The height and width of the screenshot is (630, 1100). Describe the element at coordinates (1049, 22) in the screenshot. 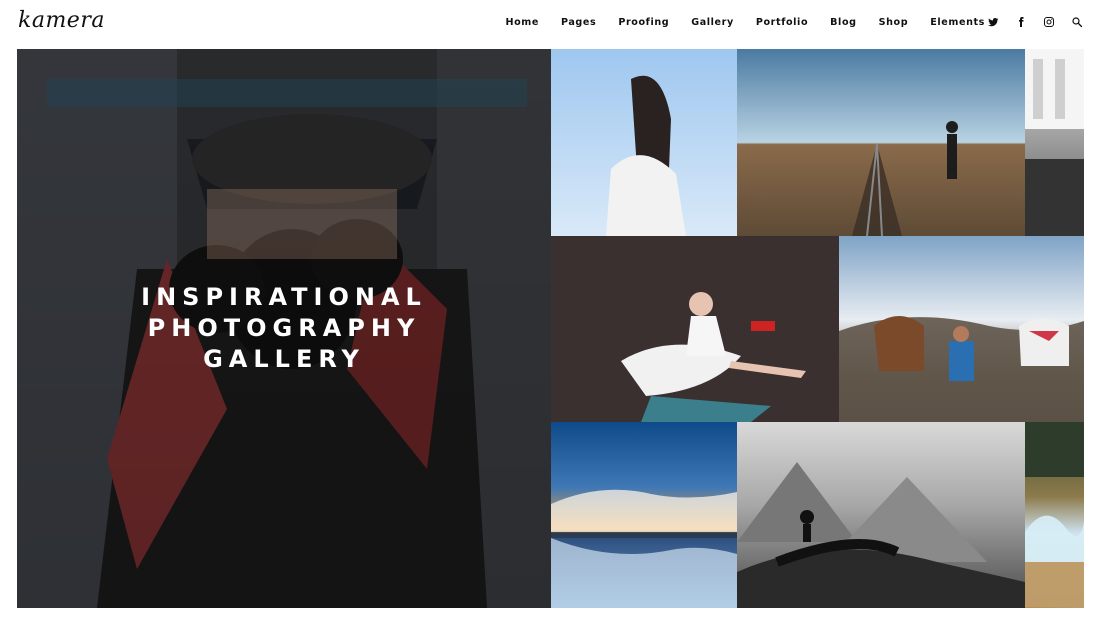

I see `instagram-icon` at that location.